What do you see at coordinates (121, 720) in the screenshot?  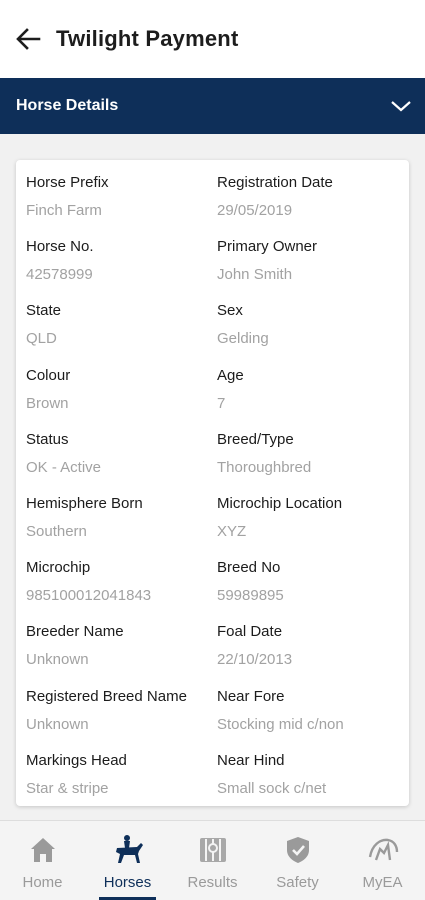 I see `field-registered-breed-name: Registered Breed Name Unknown` at bounding box center [121, 720].